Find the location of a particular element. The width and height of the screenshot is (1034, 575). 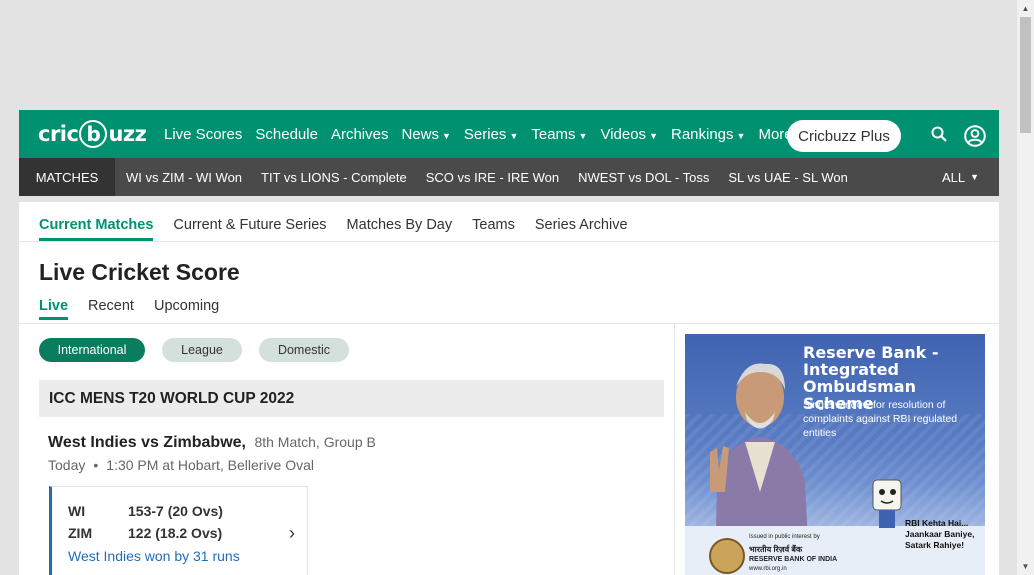

ad-mascot-image is located at coordinates (887, 503).